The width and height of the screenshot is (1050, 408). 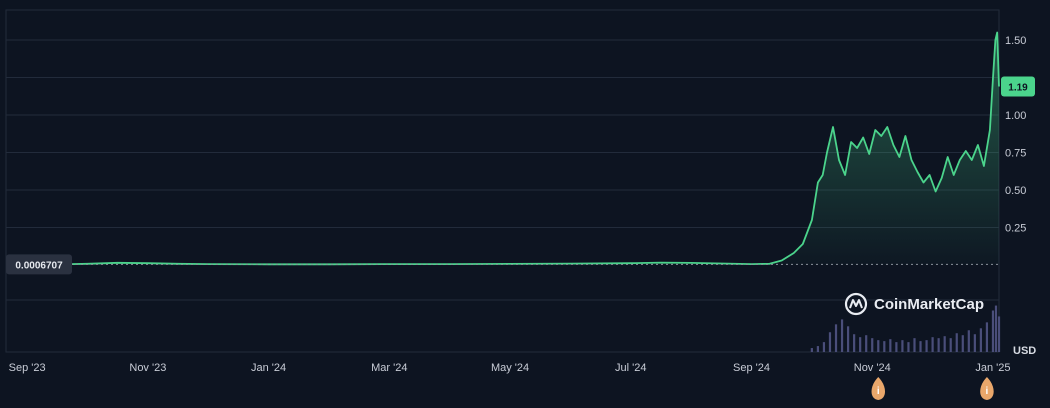 I want to click on y-axis: 1.50 1.00 0.75 0.50 0.25, so click(x=1015, y=135).